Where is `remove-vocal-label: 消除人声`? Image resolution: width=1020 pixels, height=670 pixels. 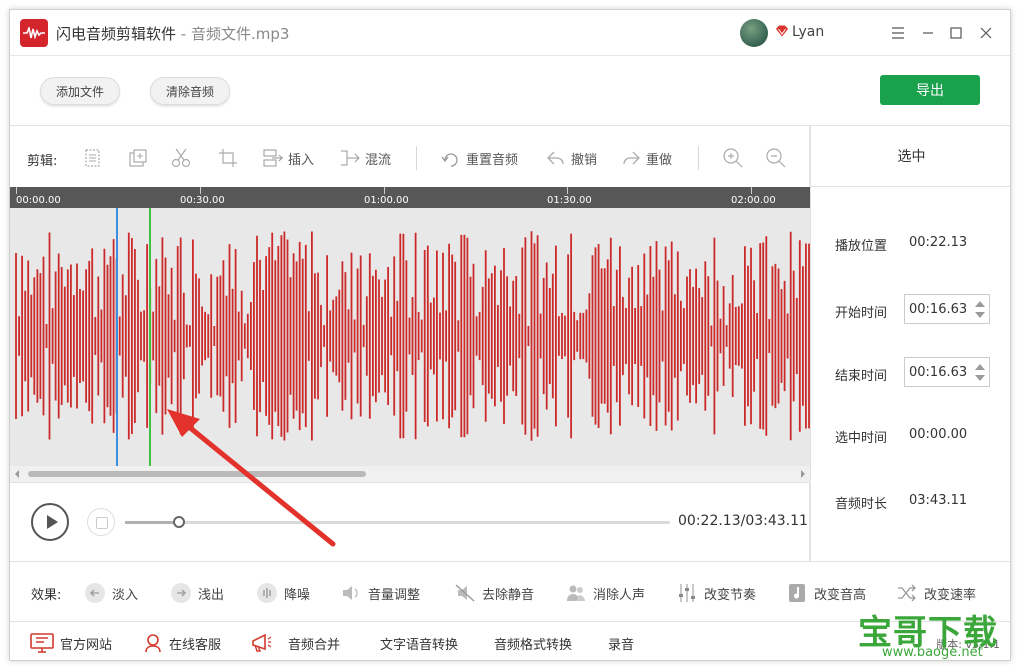 remove-vocal-label: 消除人声 is located at coordinates (619, 595).